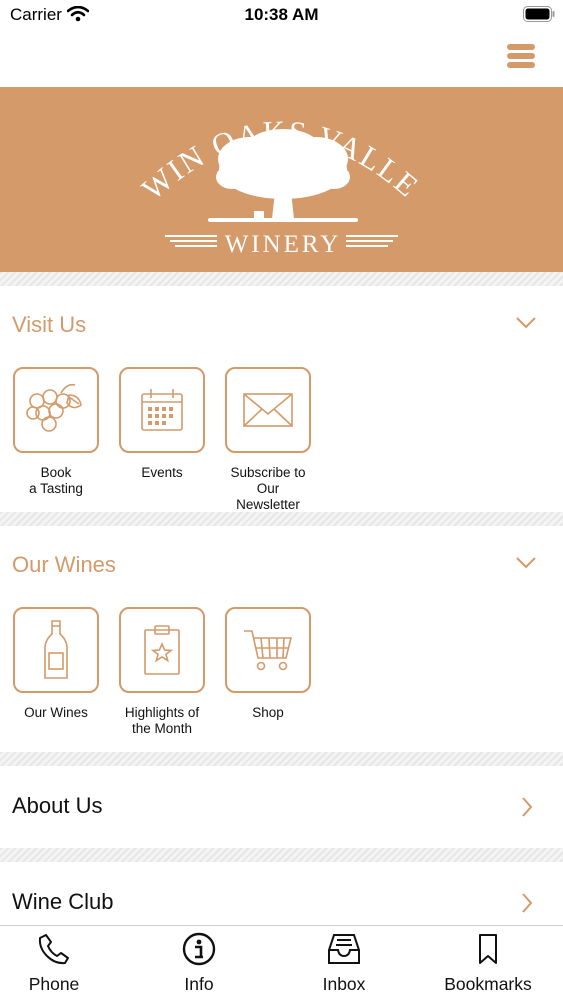 The image size is (563, 1000). What do you see at coordinates (283, 244) in the screenshot?
I see `logo-bottom-text: WINERY` at bounding box center [283, 244].